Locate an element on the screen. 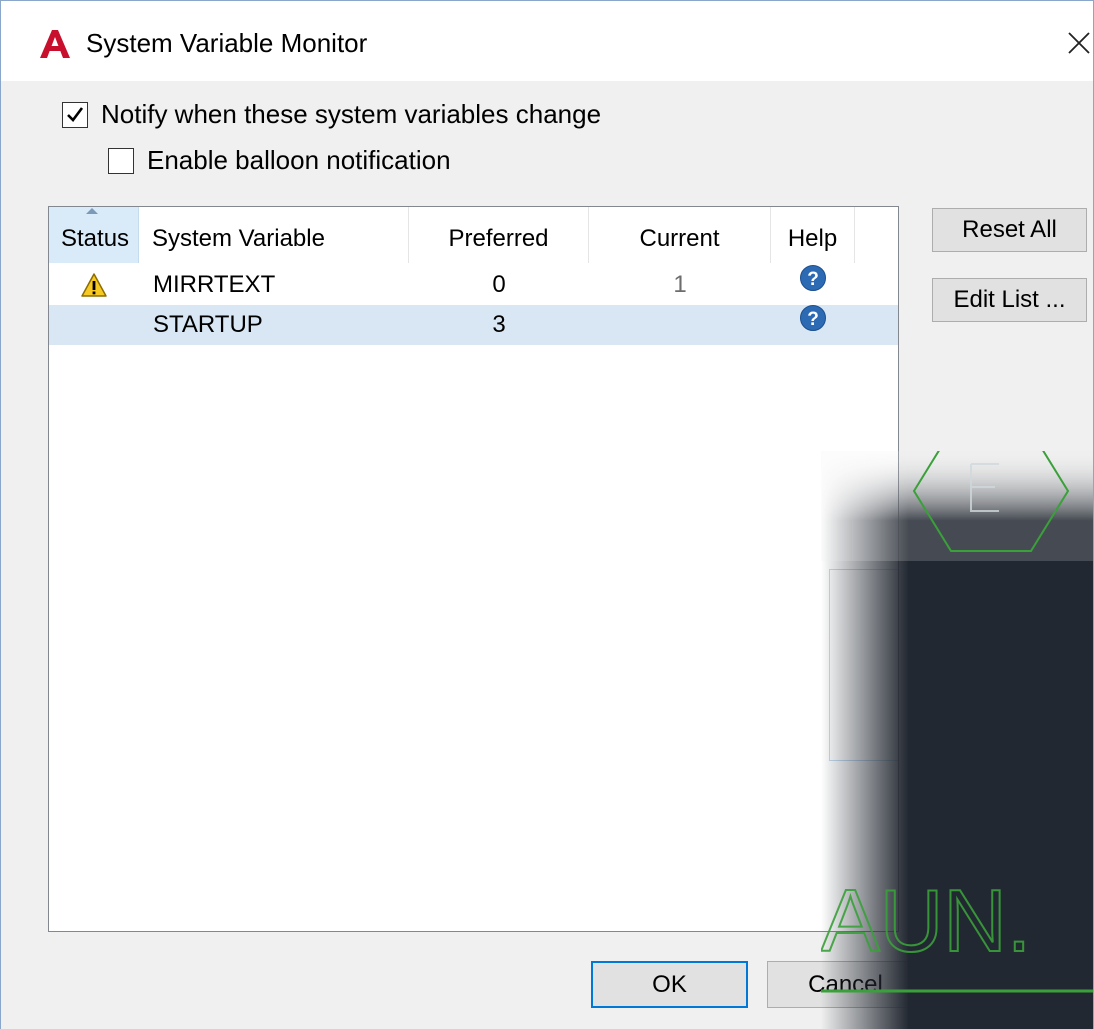 Image resolution: width=1094 pixels, height=1029 pixels. title-bar: System Variable Monitor is located at coordinates (547, 41).